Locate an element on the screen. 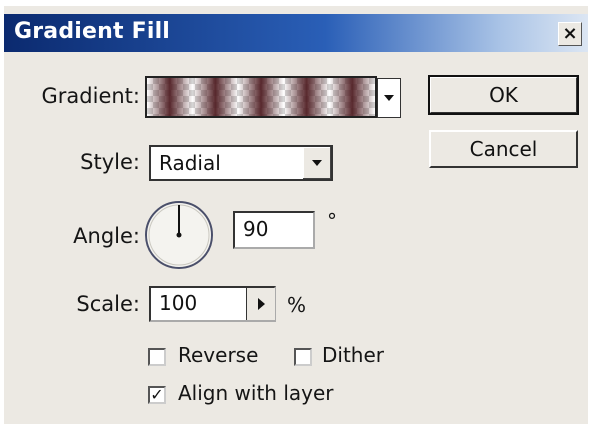 The height and width of the screenshot is (427, 592). play-right-icon is located at coordinates (261, 304).